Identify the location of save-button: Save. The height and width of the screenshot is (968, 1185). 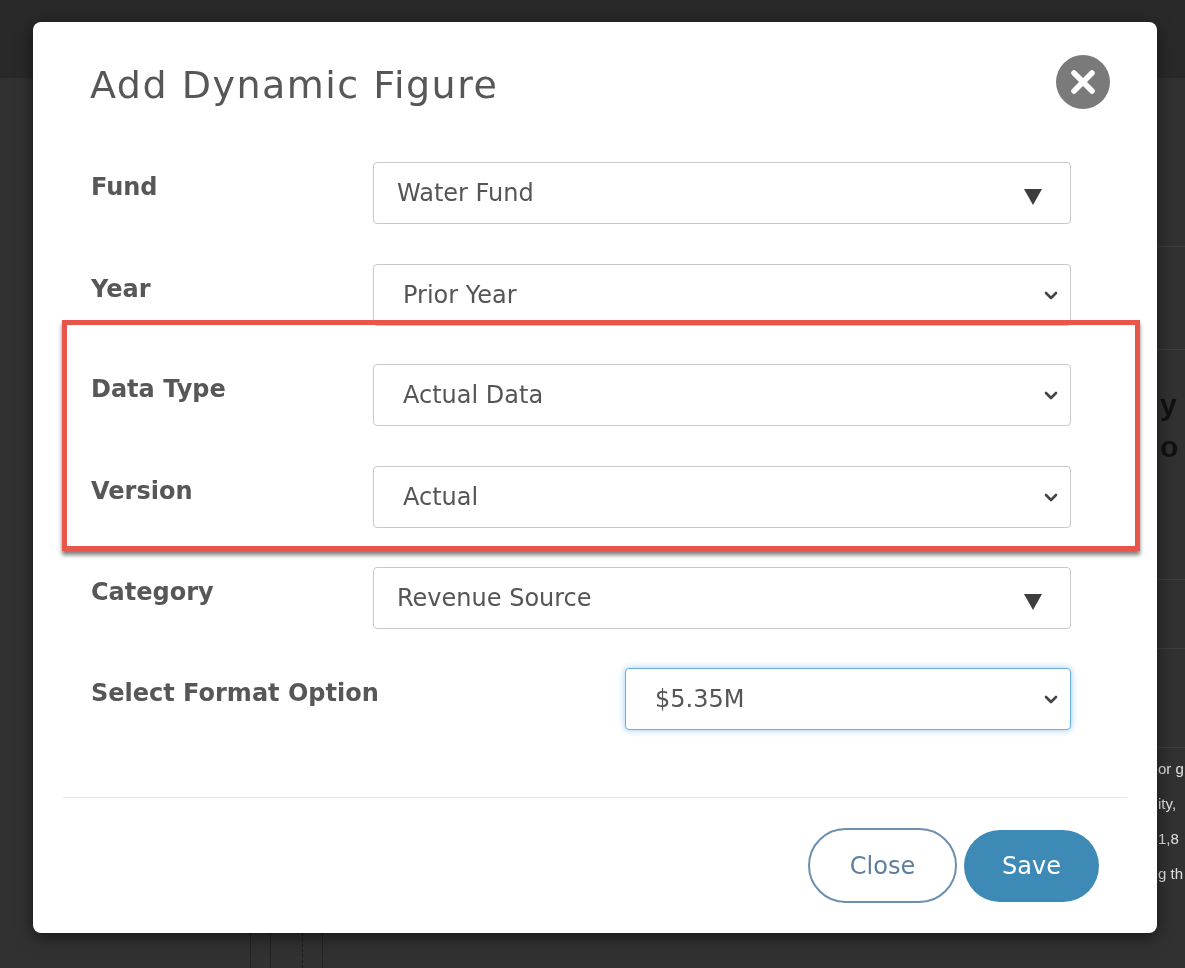
(1031, 865).